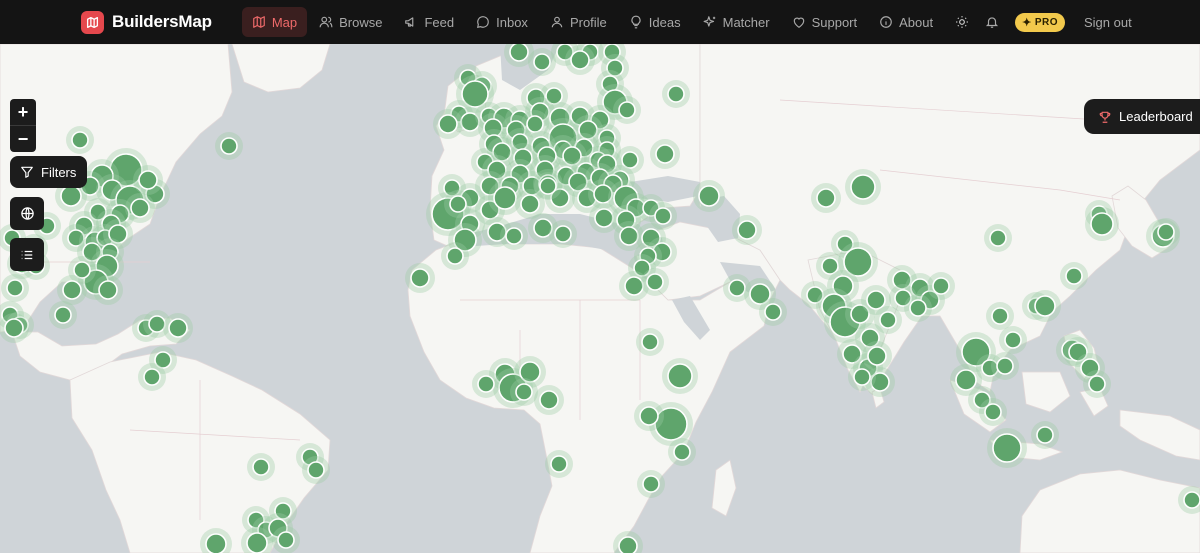 This screenshot has width=1200, height=553. I want to click on leaderboard-button: Leaderboard, so click(1142, 116).